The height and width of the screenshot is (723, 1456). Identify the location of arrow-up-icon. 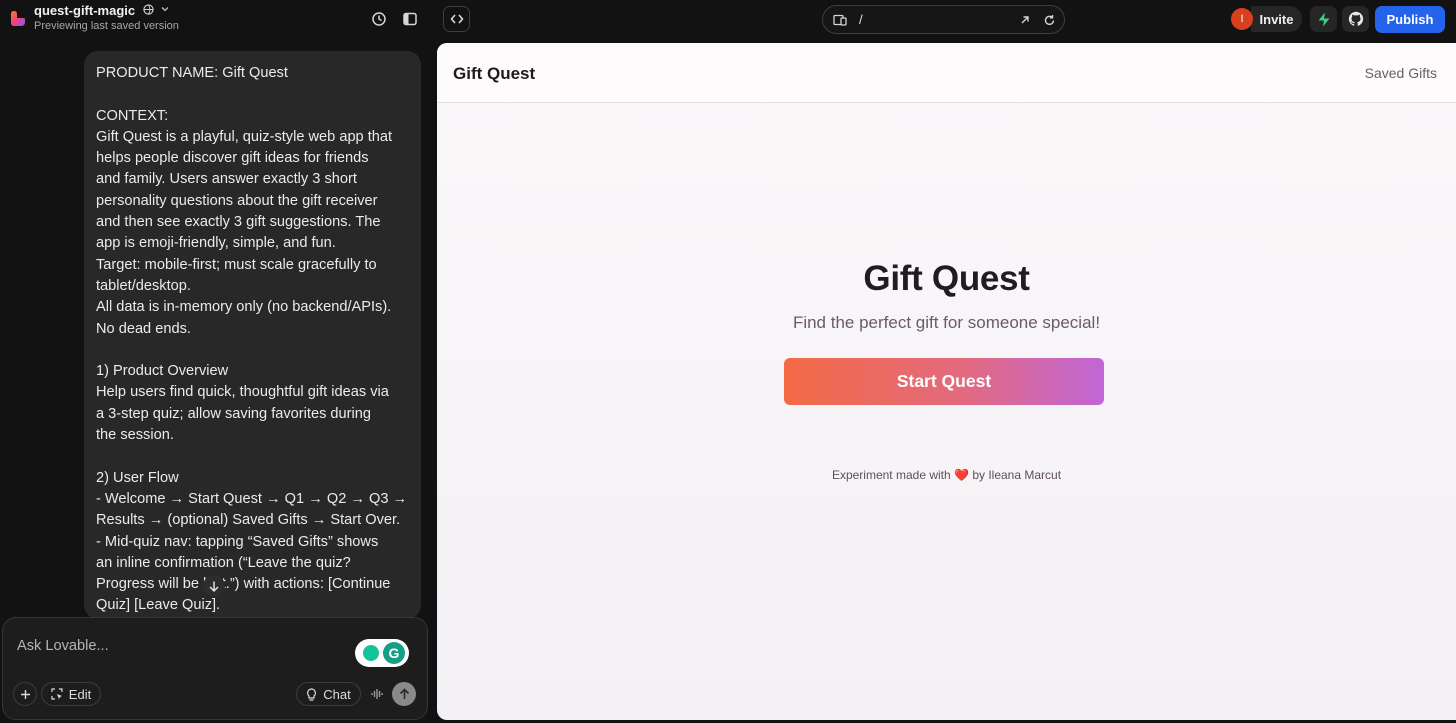
(404, 693).